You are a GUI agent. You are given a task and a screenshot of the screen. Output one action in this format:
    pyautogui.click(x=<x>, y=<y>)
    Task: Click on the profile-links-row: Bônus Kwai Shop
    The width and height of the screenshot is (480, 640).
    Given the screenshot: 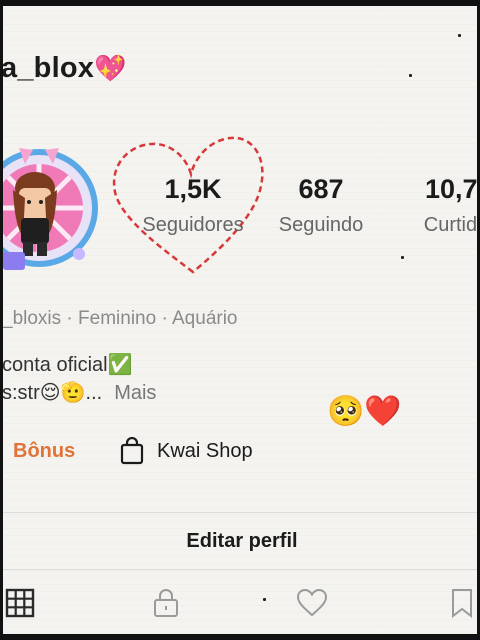 What is the action you would take?
    pyautogui.click(x=240, y=452)
    